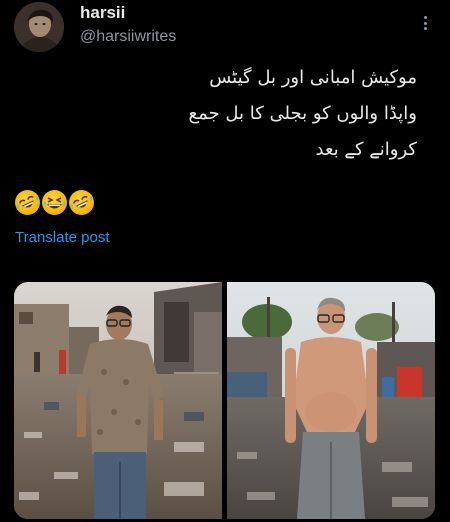  I want to click on more-options-icon, so click(425, 23).